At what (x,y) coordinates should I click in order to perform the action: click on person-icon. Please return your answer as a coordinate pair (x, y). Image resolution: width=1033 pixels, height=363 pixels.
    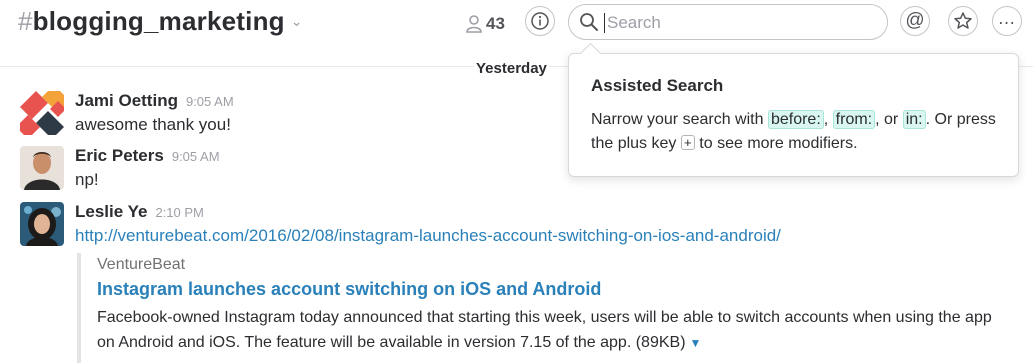
    Looking at the image, I should click on (474, 24).